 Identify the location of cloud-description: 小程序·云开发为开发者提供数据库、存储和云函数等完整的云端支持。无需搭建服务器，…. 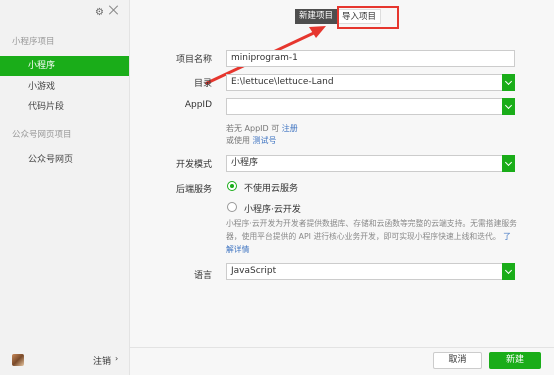
(372, 236).